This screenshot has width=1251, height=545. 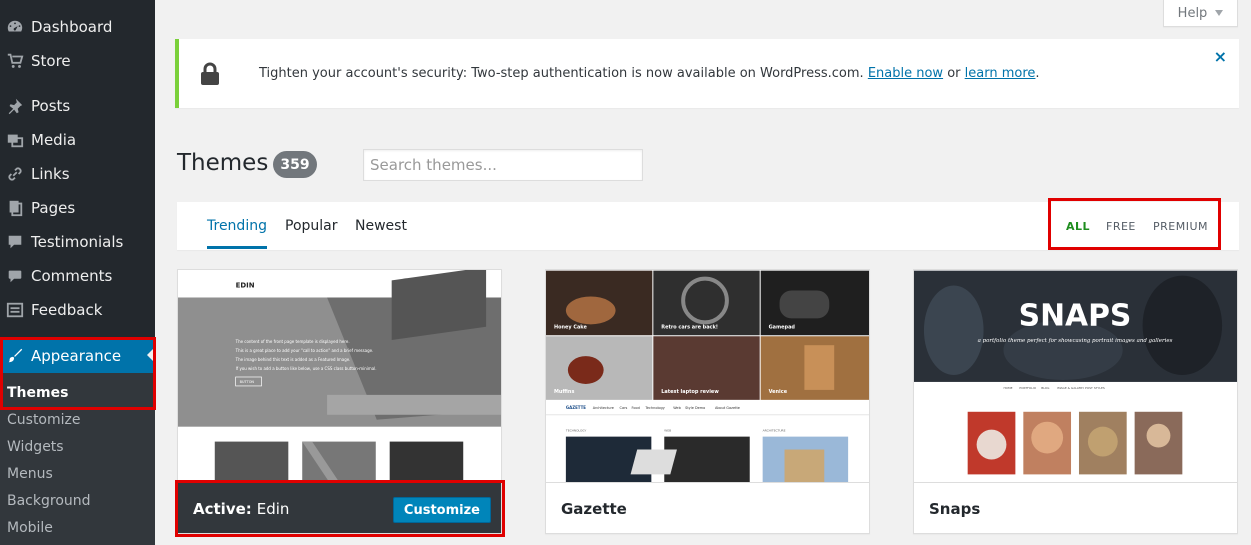 What do you see at coordinates (576, 431) in the screenshot?
I see `svg-text: TECHNOLOGY` at bounding box center [576, 431].